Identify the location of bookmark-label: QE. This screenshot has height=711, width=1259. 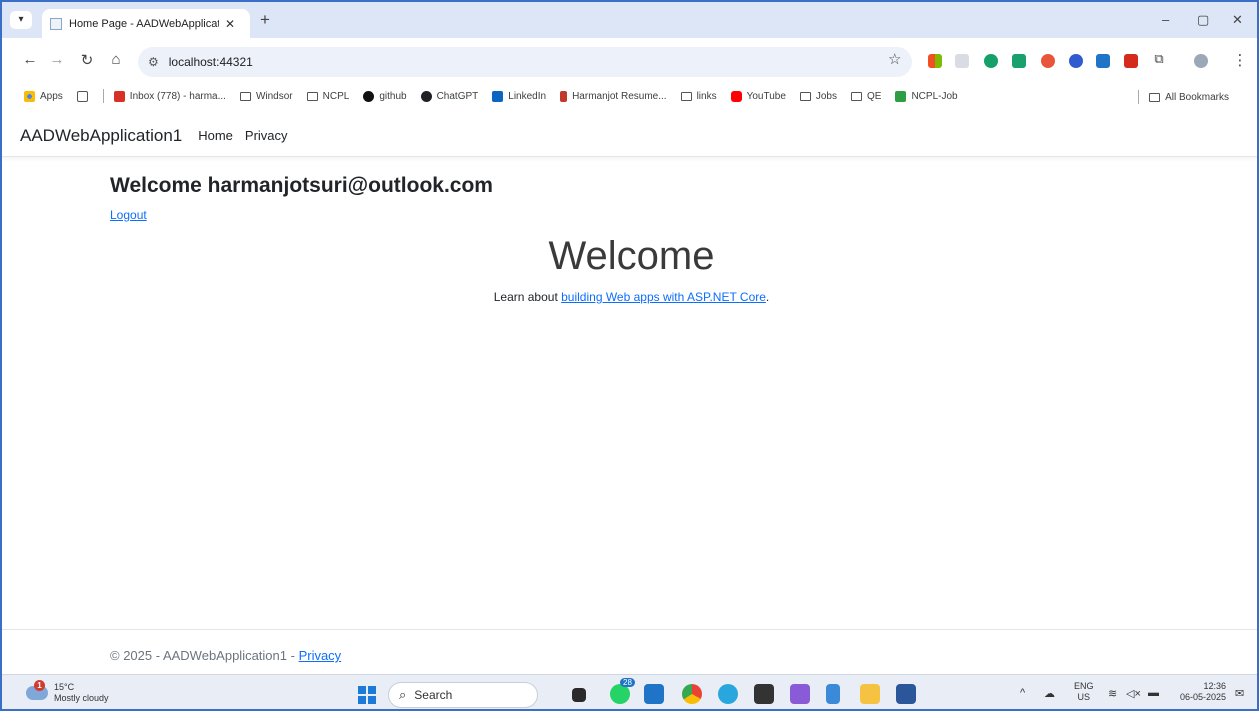
(874, 96).